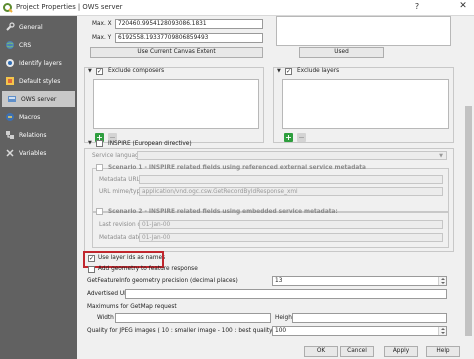 This screenshot has width=474, height=359. What do you see at coordinates (193, 318) in the screenshot?
I see `max-width-input` at bounding box center [193, 318].